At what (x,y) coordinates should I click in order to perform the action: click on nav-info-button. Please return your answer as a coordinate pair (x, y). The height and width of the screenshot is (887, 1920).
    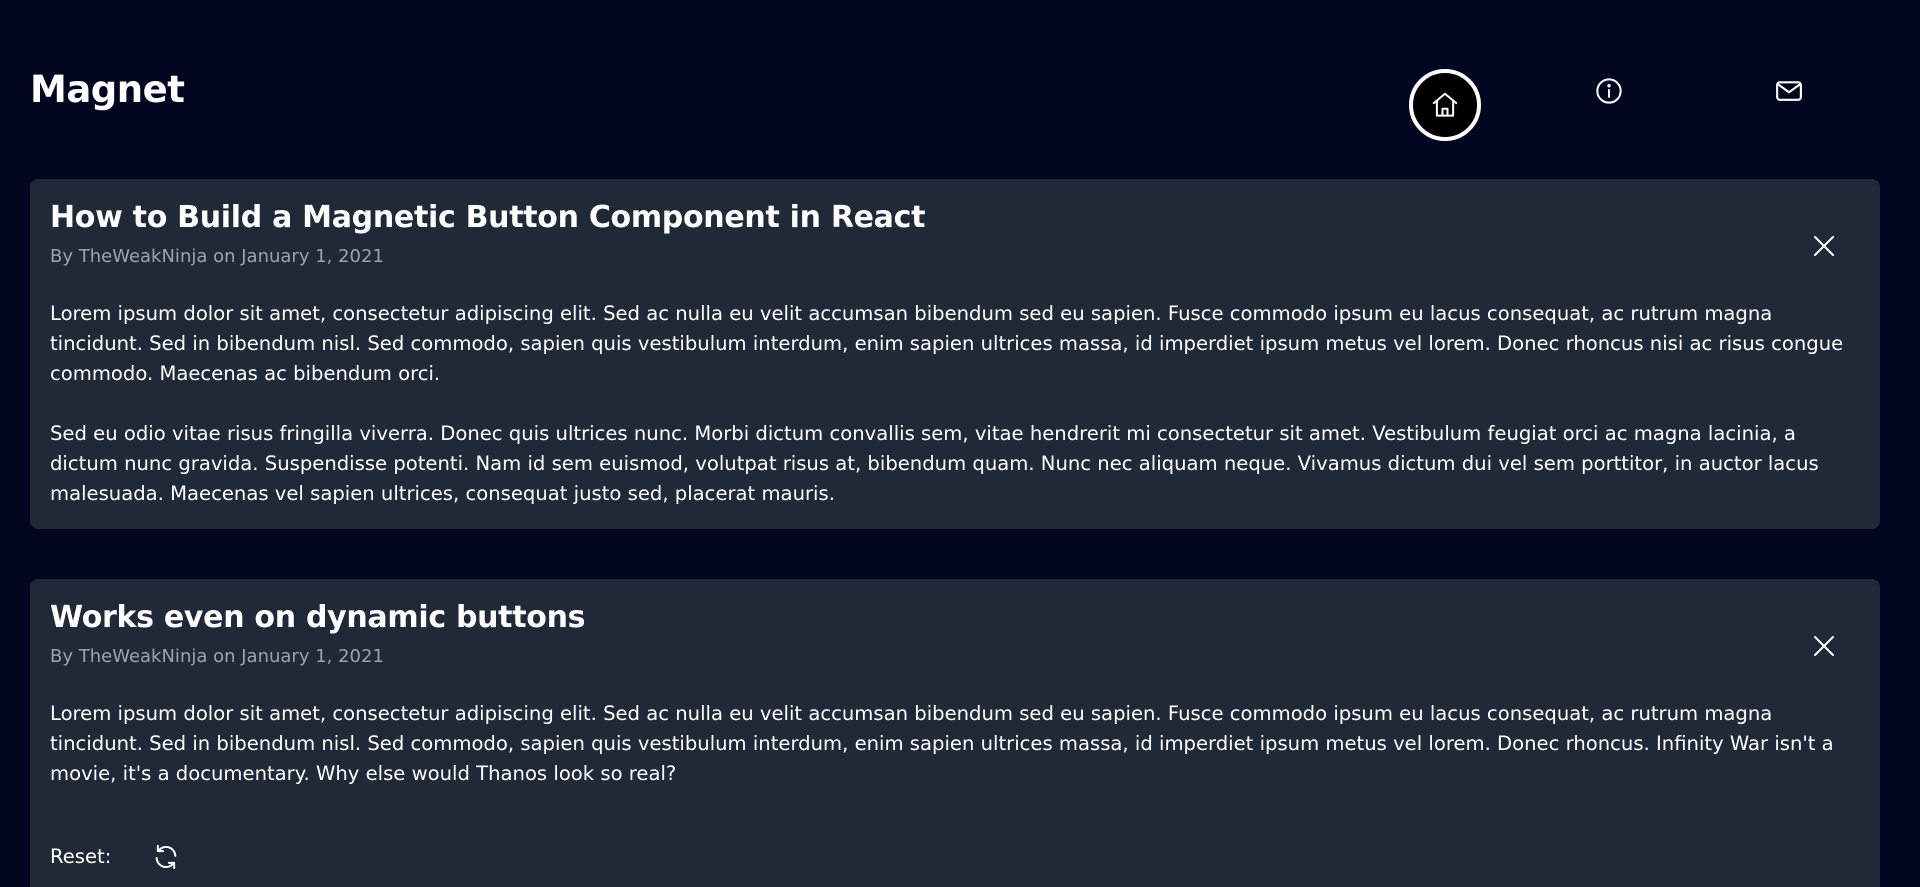
    Looking at the image, I should click on (1609, 91).